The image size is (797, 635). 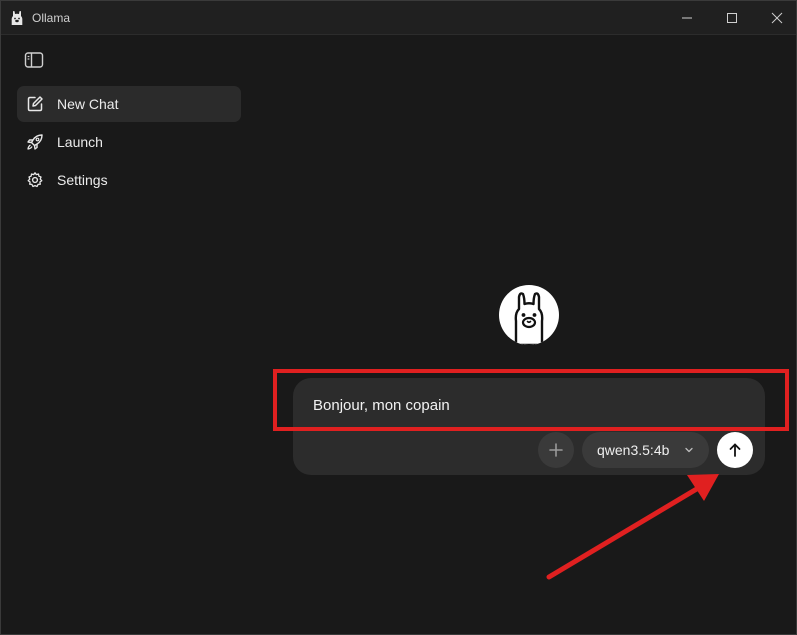 What do you see at coordinates (35, 180) in the screenshot?
I see `gear-icon` at bounding box center [35, 180].